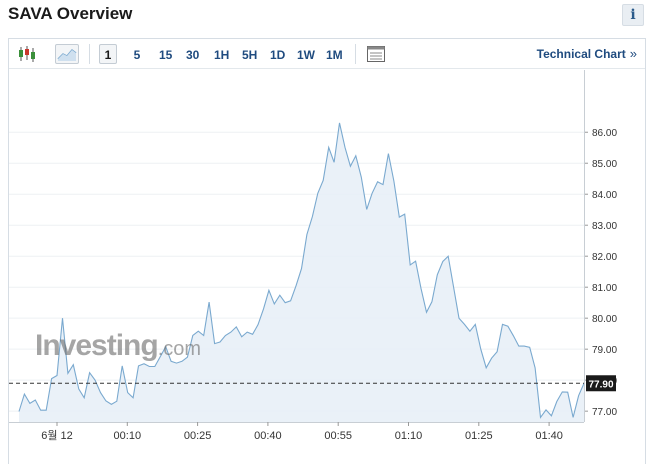 The height and width of the screenshot is (464, 654). Describe the element at coordinates (604, 133) in the screenshot. I see `y-tick-label-9: 86.00` at that location.